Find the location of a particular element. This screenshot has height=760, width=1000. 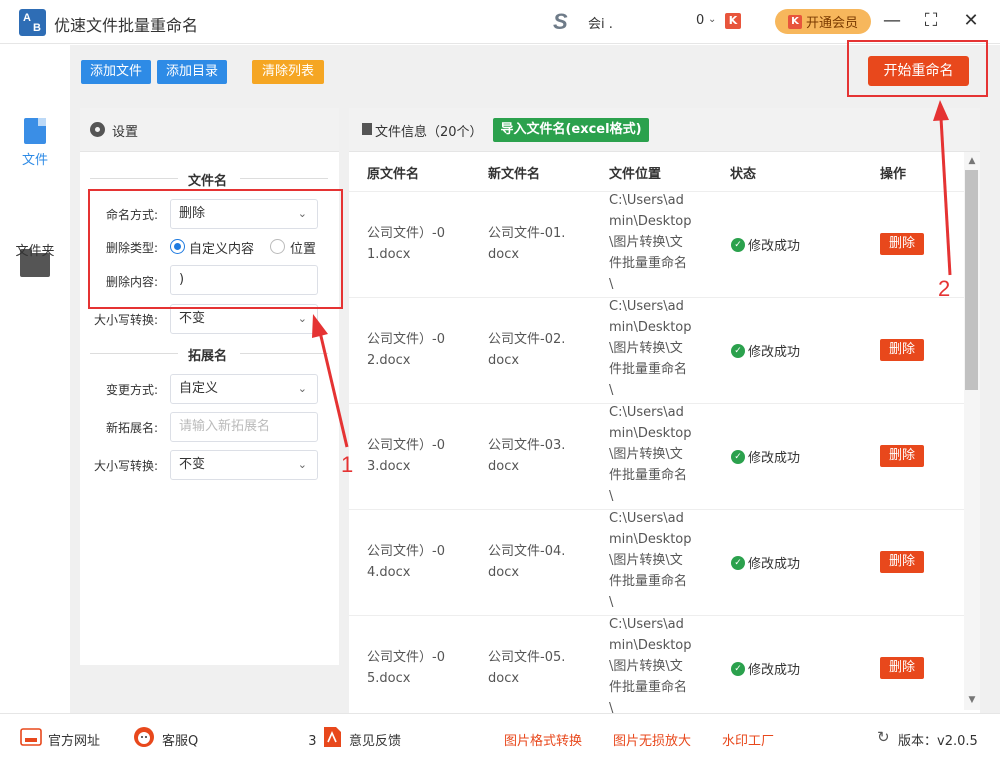

new-name-line: 公司文件-01. is located at coordinates (527, 233).